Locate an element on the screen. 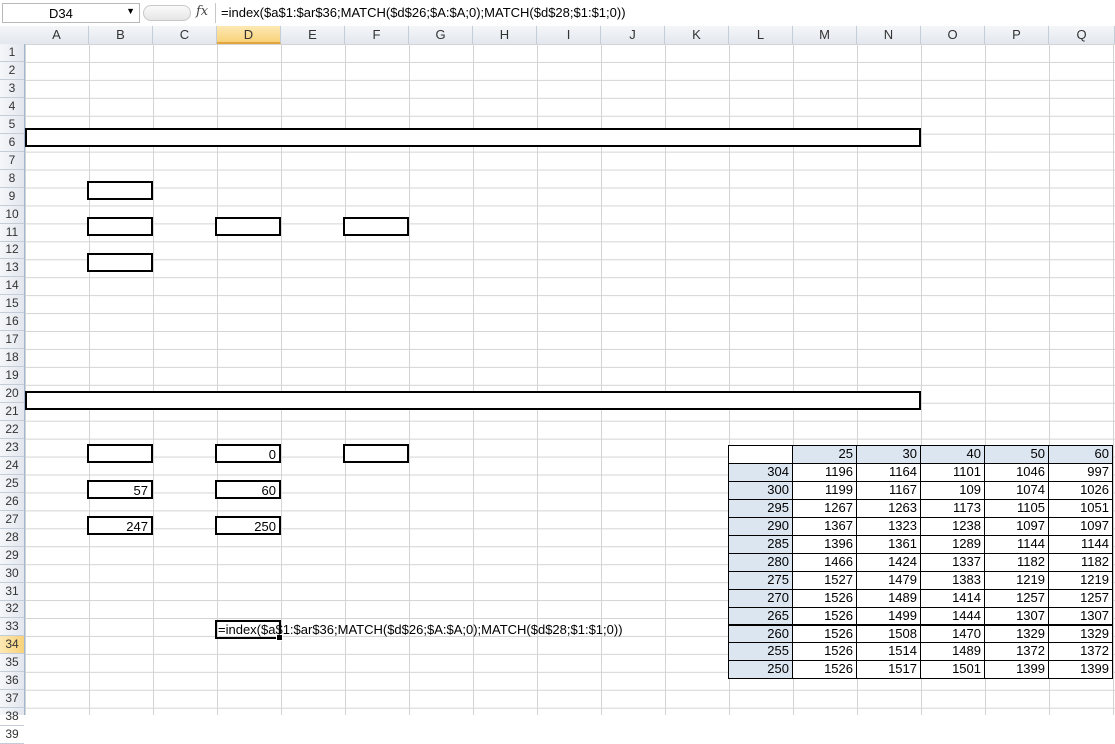 This screenshot has height=744, width=1115. table-row-header: 295 is located at coordinates (760, 508).